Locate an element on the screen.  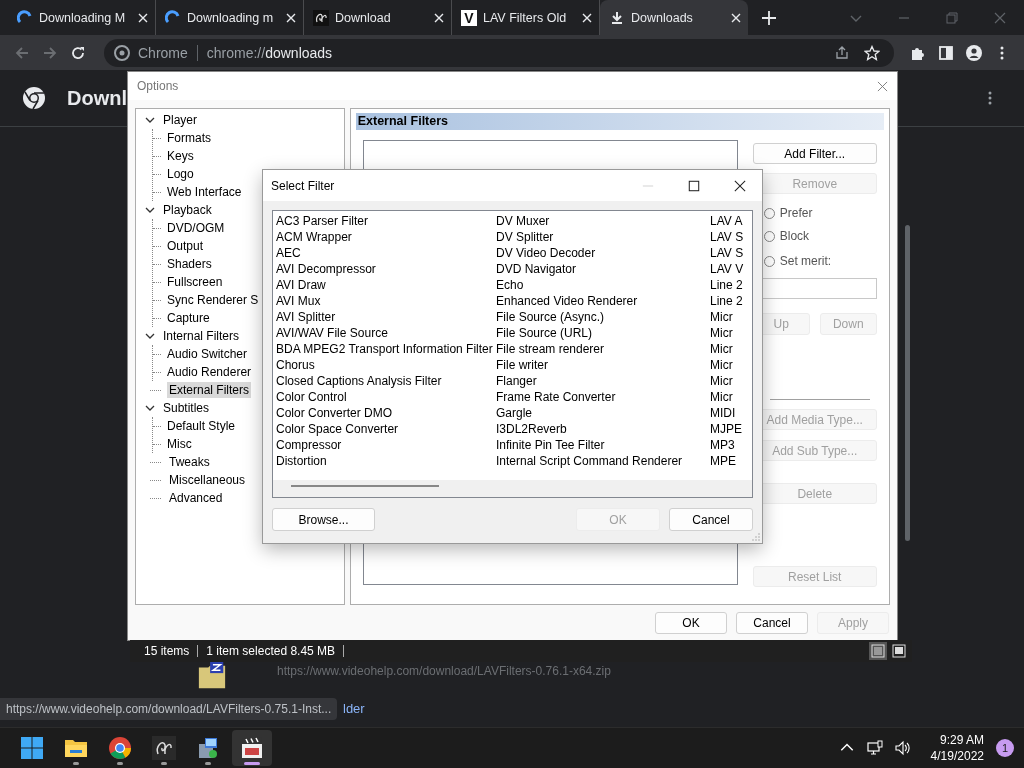
tree-item: External Filters is located at coordinates (209, 390).